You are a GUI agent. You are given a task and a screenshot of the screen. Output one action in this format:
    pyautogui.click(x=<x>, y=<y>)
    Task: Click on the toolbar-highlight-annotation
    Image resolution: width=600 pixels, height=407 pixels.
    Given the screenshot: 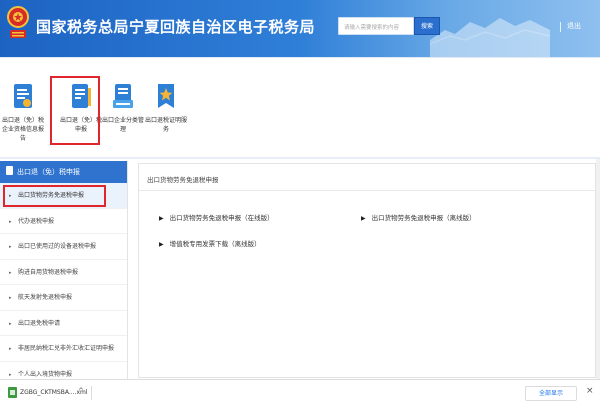 What is the action you would take?
    pyautogui.click(x=75, y=110)
    